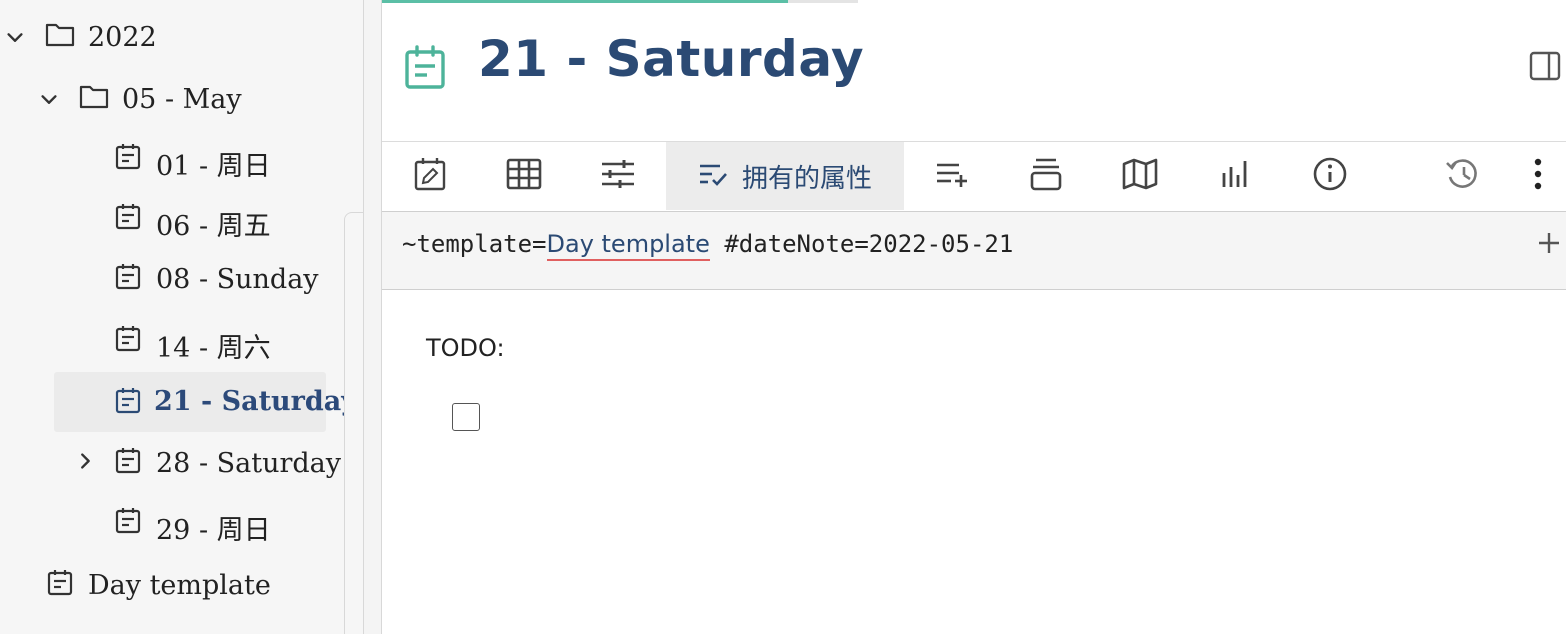 This screenshot has width=1566, height=634. I want to click on table-icon, so click(524, 176).